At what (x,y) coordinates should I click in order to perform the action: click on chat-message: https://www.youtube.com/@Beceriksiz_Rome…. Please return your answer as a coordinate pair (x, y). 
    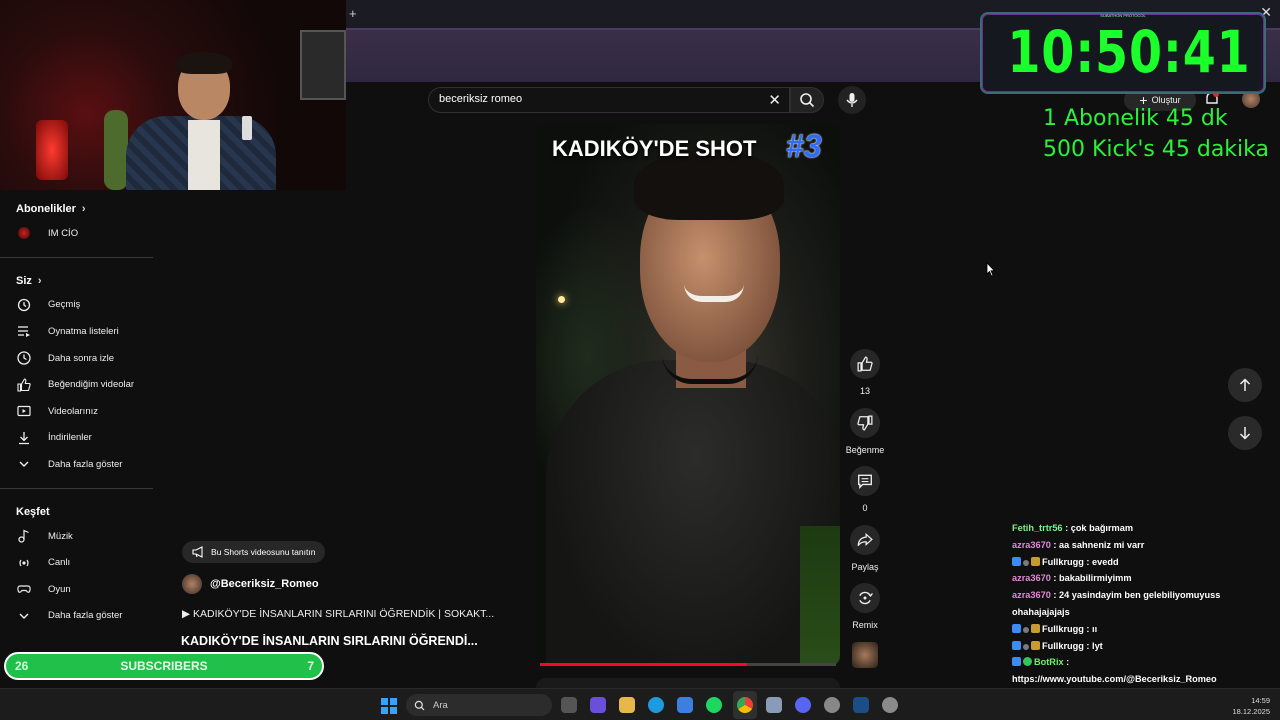
    Looking at the image, I should click on (1143, 679).